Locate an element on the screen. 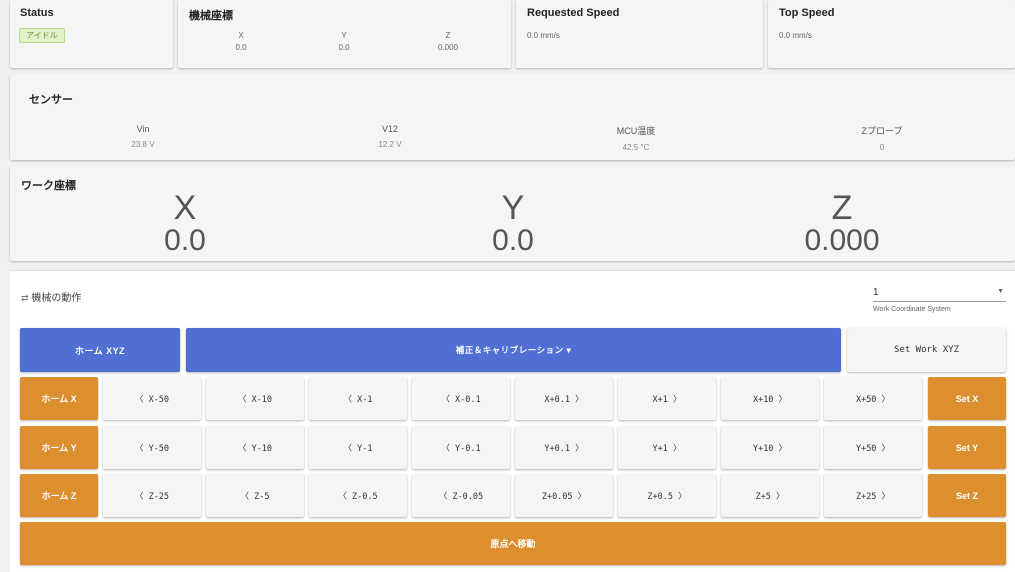 Image resolution: width=1015 pixels, height=572 pixels. requested-speed-value: 0.0 mm/s is located at coordinates (543, 35).